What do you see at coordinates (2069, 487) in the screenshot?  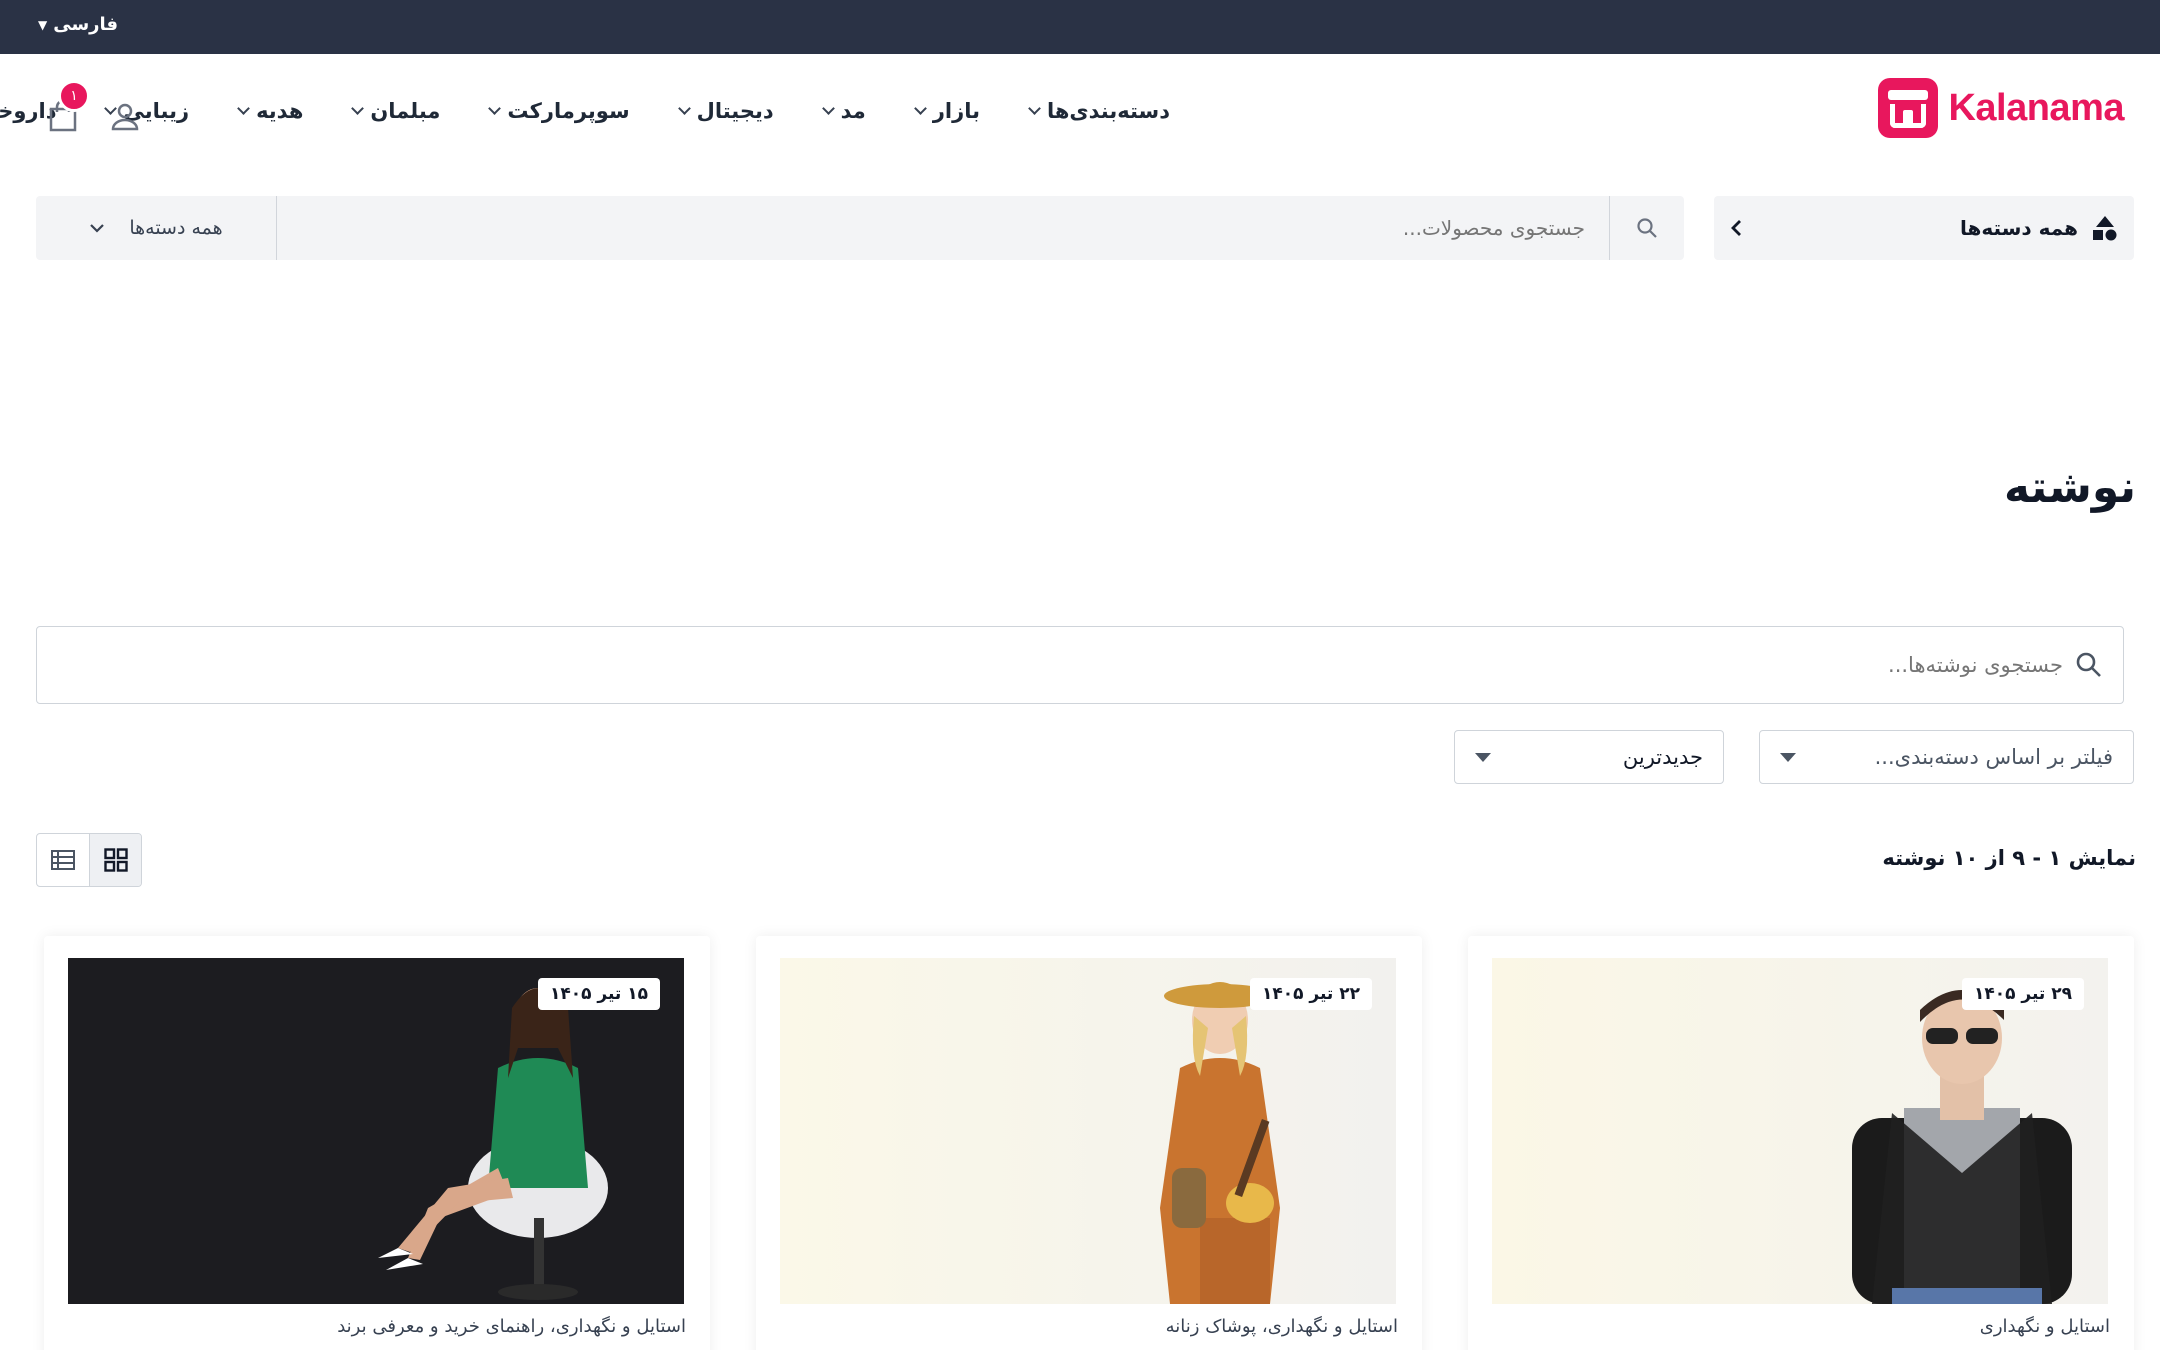 I see `page-title: نوشته` at bounding box center [2069, 487].